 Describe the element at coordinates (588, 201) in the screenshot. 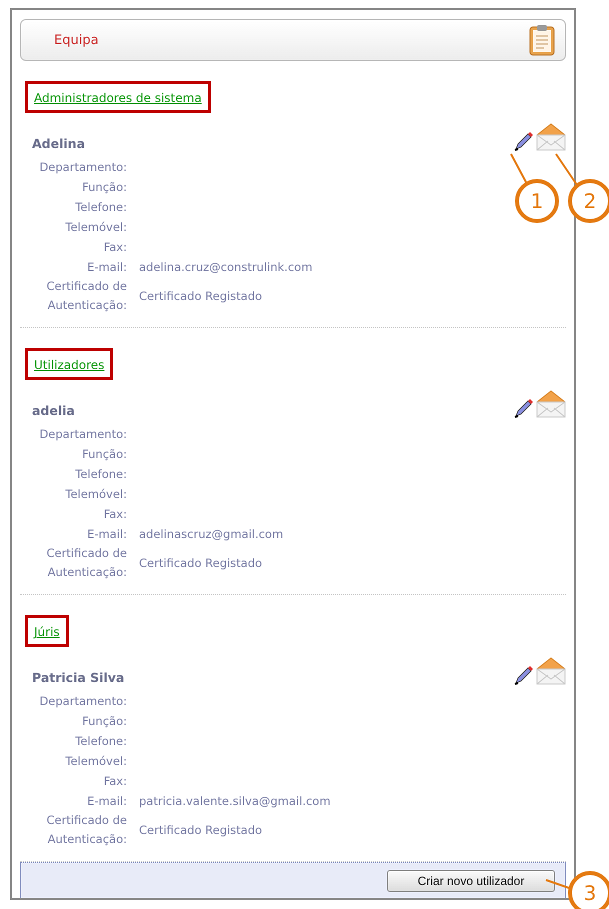

I see `callout-number: 2` at that location.